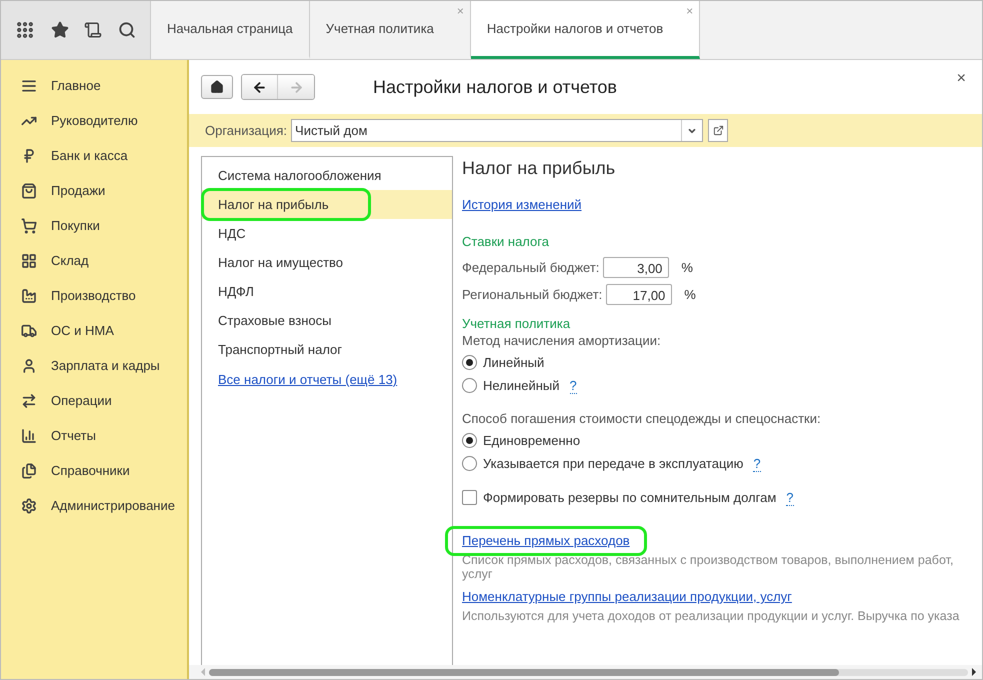 This screenshot has height=680, width=983. Describe the element at coordinates (532, 294) in the screenshot. I see `field-label: Региональный бюджет:` at that location.